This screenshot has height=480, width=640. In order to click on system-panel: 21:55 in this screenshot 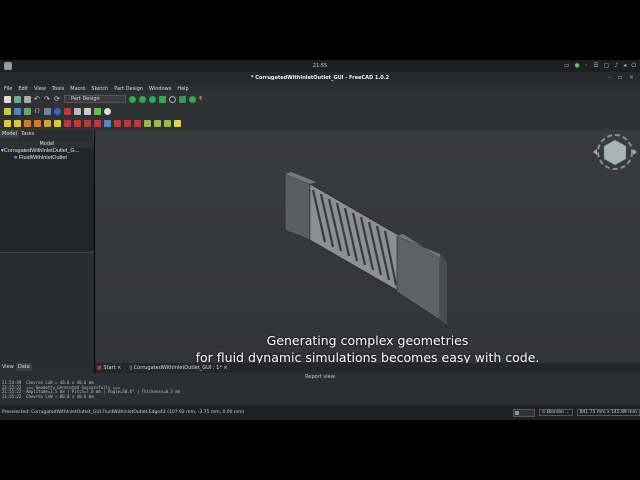, I will do `click(320, 66)`.